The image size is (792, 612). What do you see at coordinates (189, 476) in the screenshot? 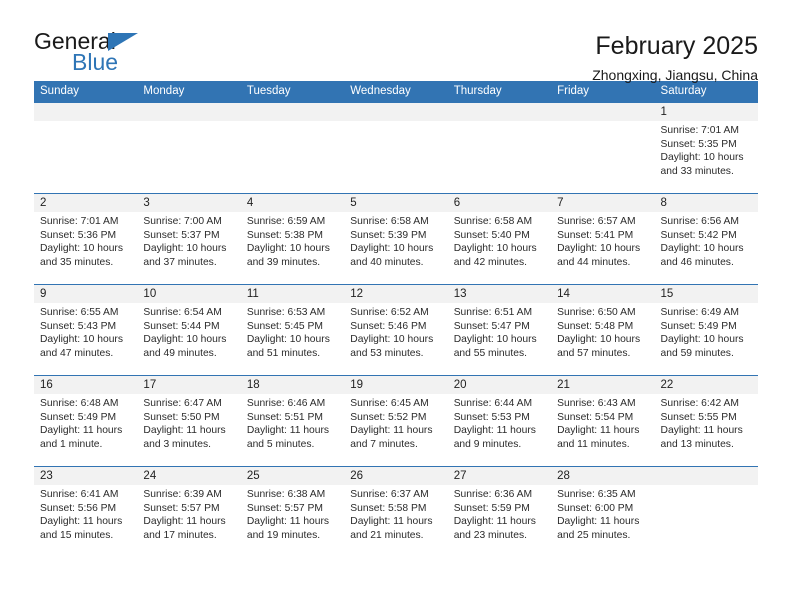
I see `day-number: 24` at bounding box center [189, 476].